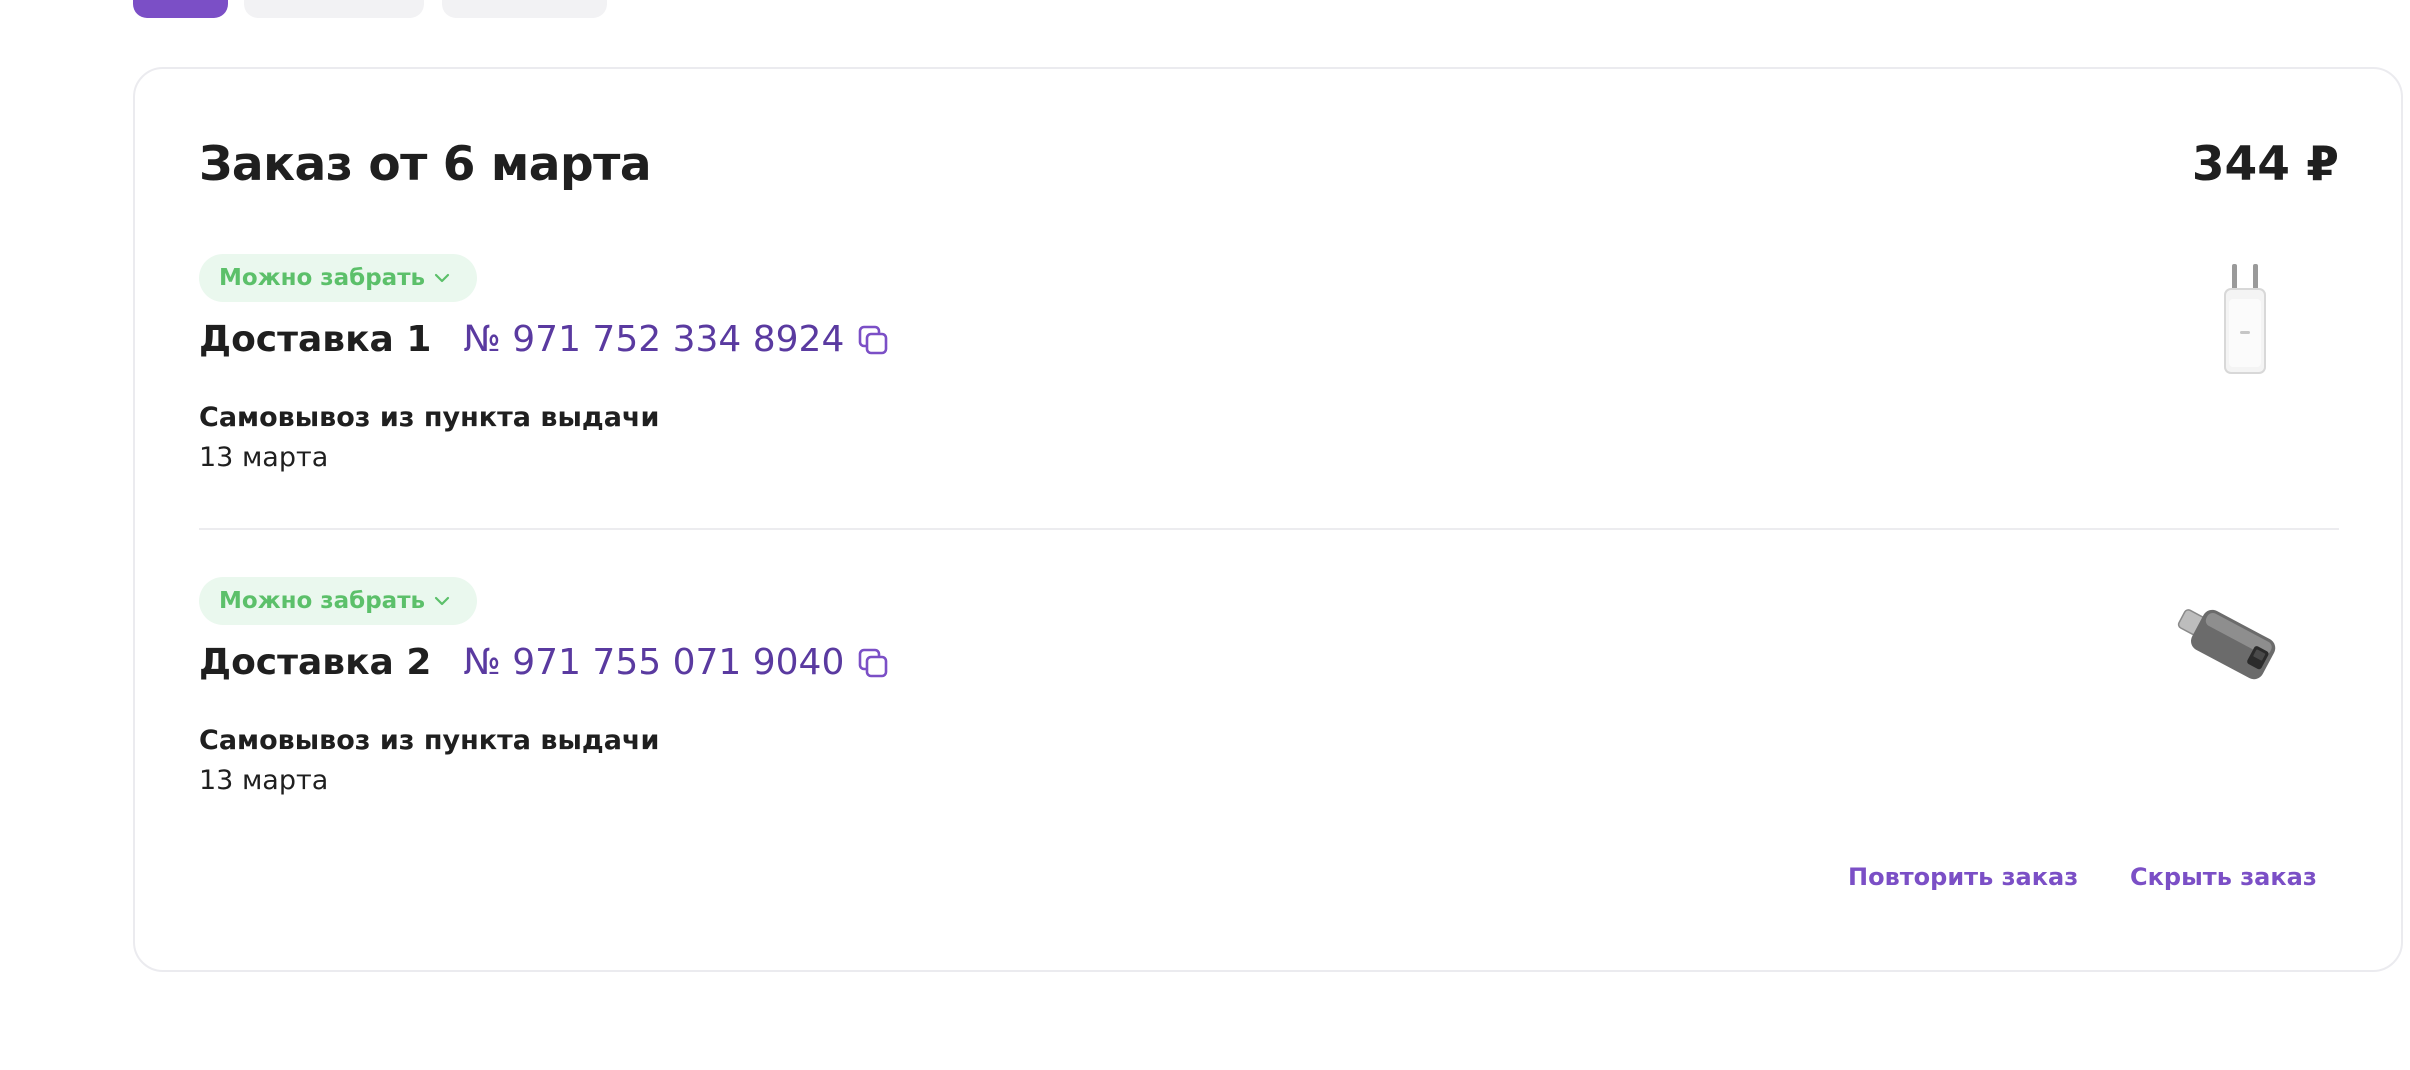 This screenshot has height=1070, width=2410. Describe the element at coordinates (654, 662) in the screenshot. I see `tracking-number: № 971 755 071 9040` at that location.